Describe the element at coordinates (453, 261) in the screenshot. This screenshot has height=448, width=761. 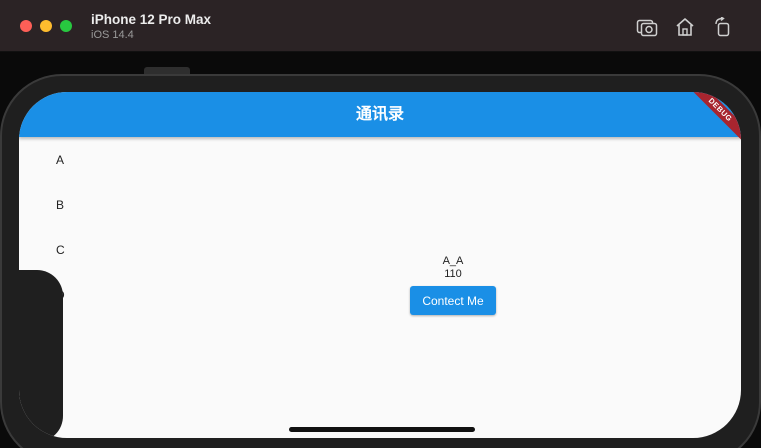
I see `contact-name: A_A` at that location.